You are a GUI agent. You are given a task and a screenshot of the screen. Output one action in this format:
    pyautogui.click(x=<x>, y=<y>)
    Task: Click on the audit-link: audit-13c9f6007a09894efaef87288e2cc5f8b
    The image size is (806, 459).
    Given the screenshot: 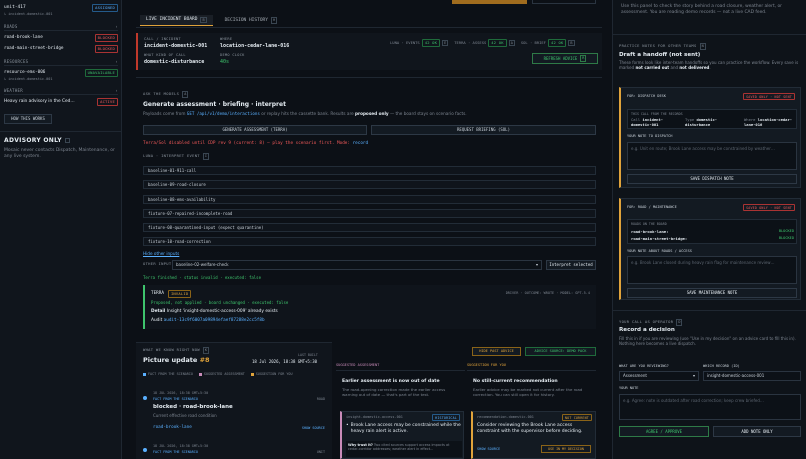 What is the action you would take?
    pyautogui.click(x=214, y=320)
    